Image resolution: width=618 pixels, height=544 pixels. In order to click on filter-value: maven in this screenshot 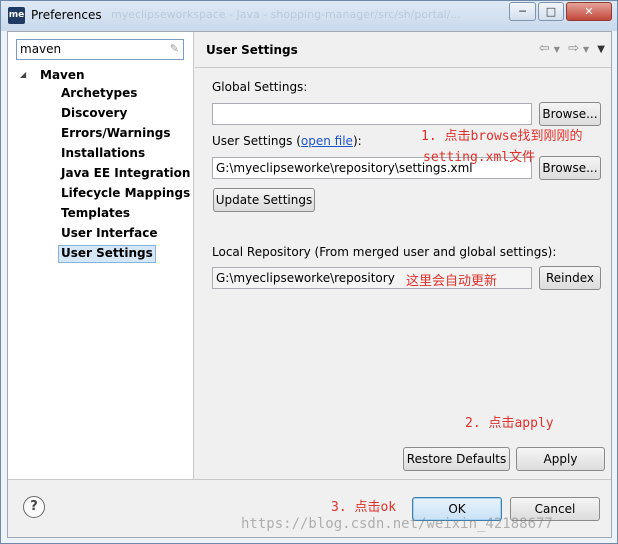, I will do `click(41, 49)`.